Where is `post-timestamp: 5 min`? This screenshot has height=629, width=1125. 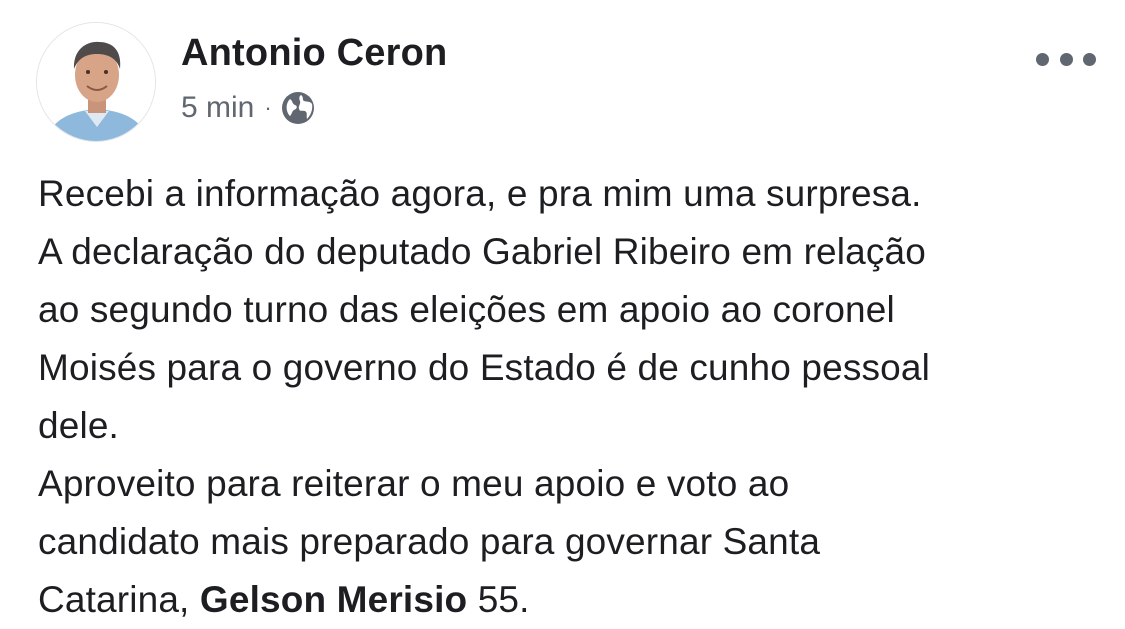 post-timestamp: 5 min is located at coordinates (217, 108).